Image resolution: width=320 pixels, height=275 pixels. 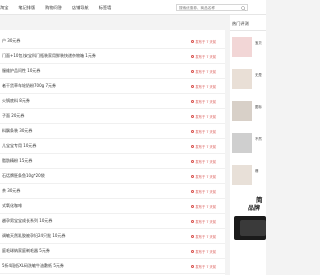 I want to click on top-bar: 淘宝 笔记排版 购物问答 店铺导航 标签墙, so click(x=133, y=7).